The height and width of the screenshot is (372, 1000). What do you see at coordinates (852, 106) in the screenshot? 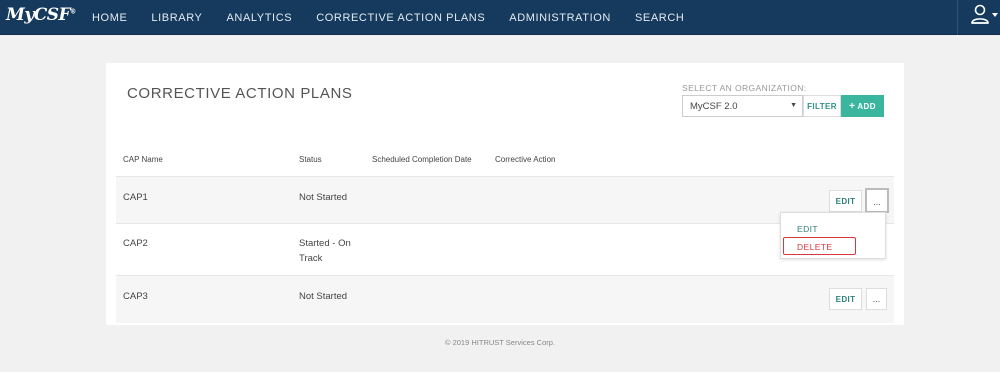
I see `plus-icon: +` at bounding box center [852, 106].